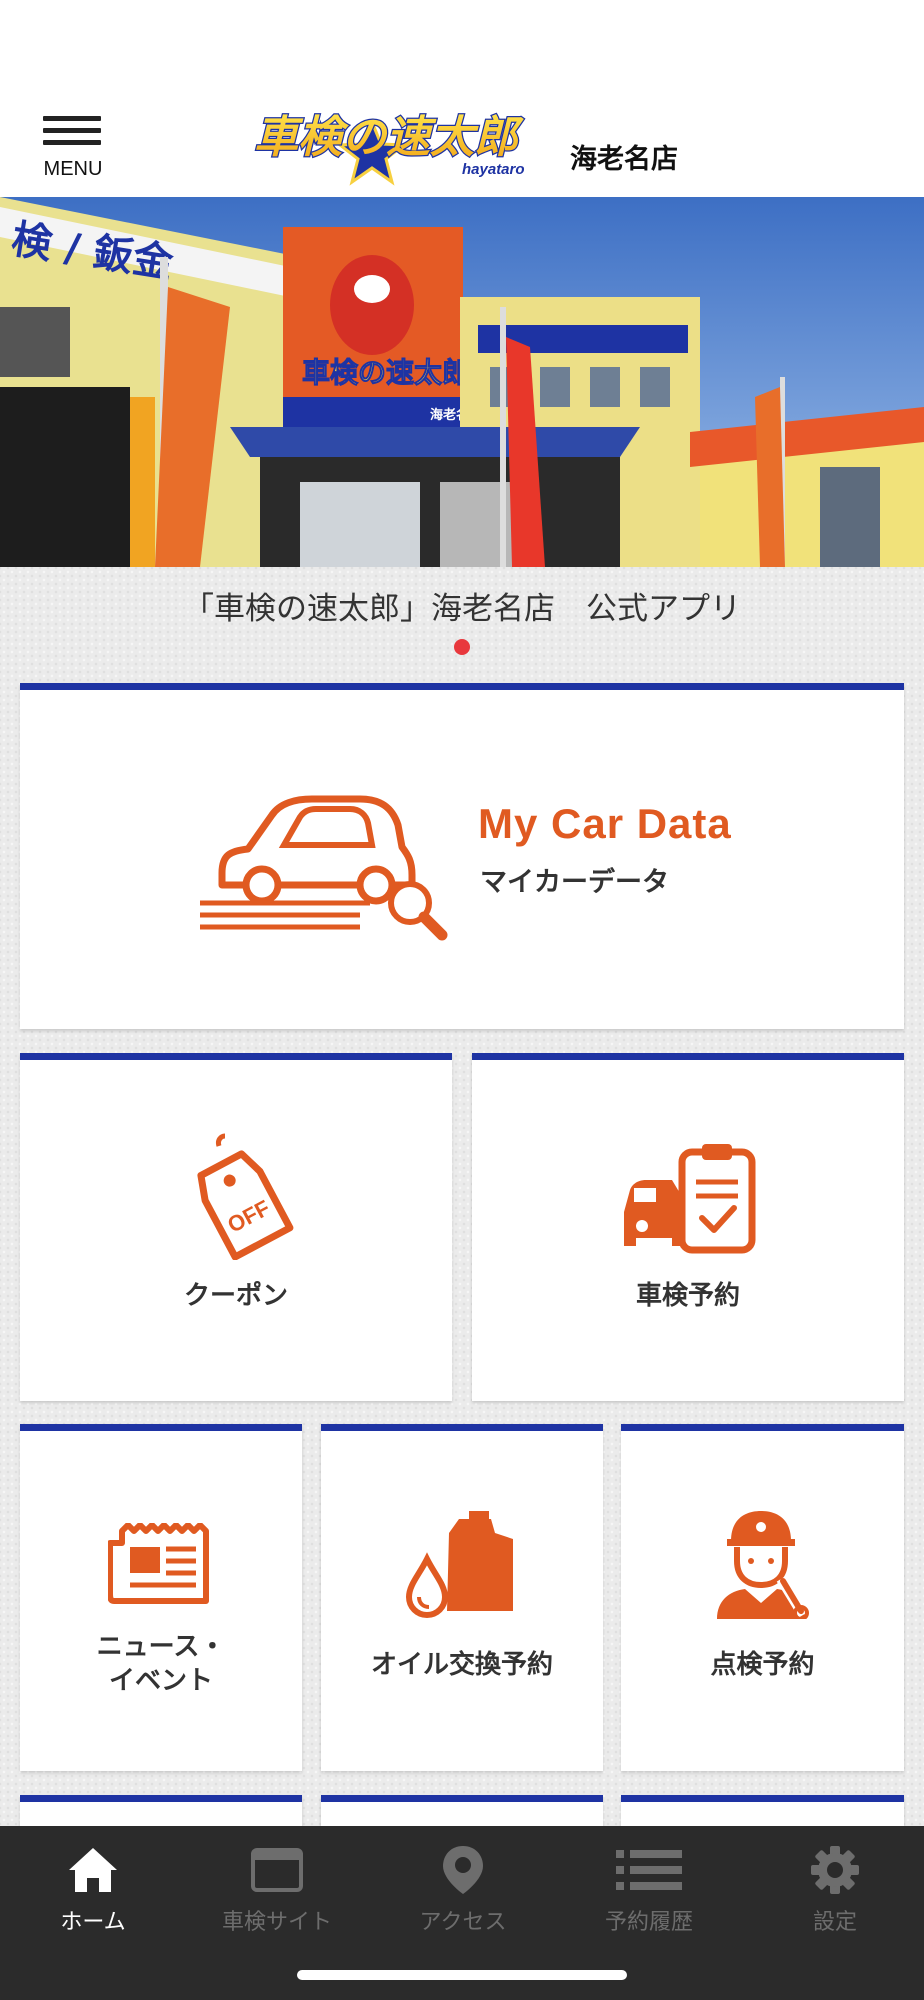 This screenshot has height=2000, width=924. What do you see at coordinates (277, 1899) in the screenshot?
I see `tab-shaken-site: 車検サイト` at bounding box center [277, 1899].